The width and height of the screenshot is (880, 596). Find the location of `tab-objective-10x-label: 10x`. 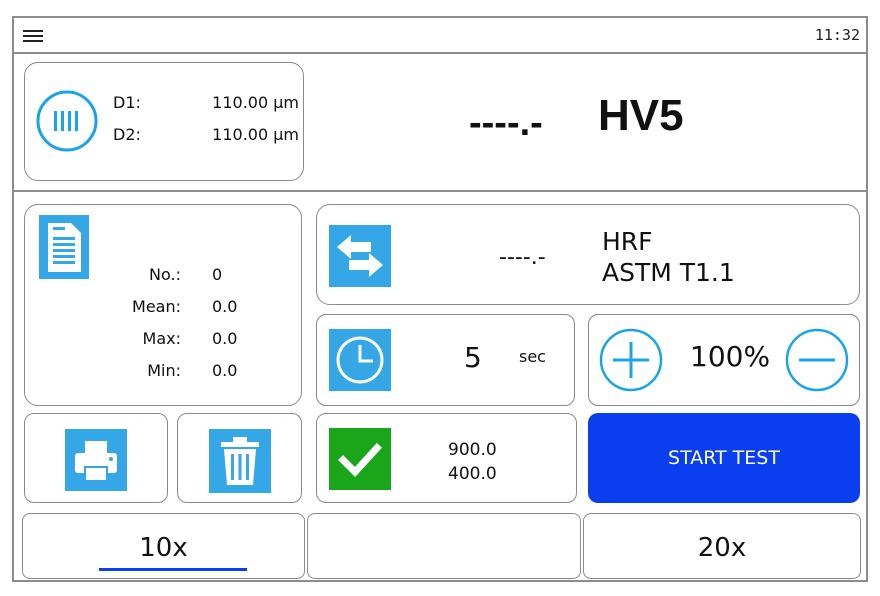

tab-objective-10x-label: 10x is located at coordinates (163, 548).